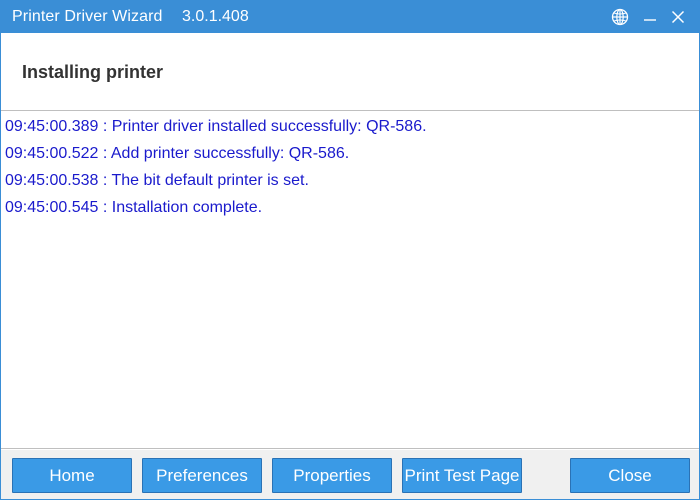 The height and width of the screenshot is (500, 700). Describe the element at coordinates (678, 17) in the screenshot. I see `close-icon` at that location.